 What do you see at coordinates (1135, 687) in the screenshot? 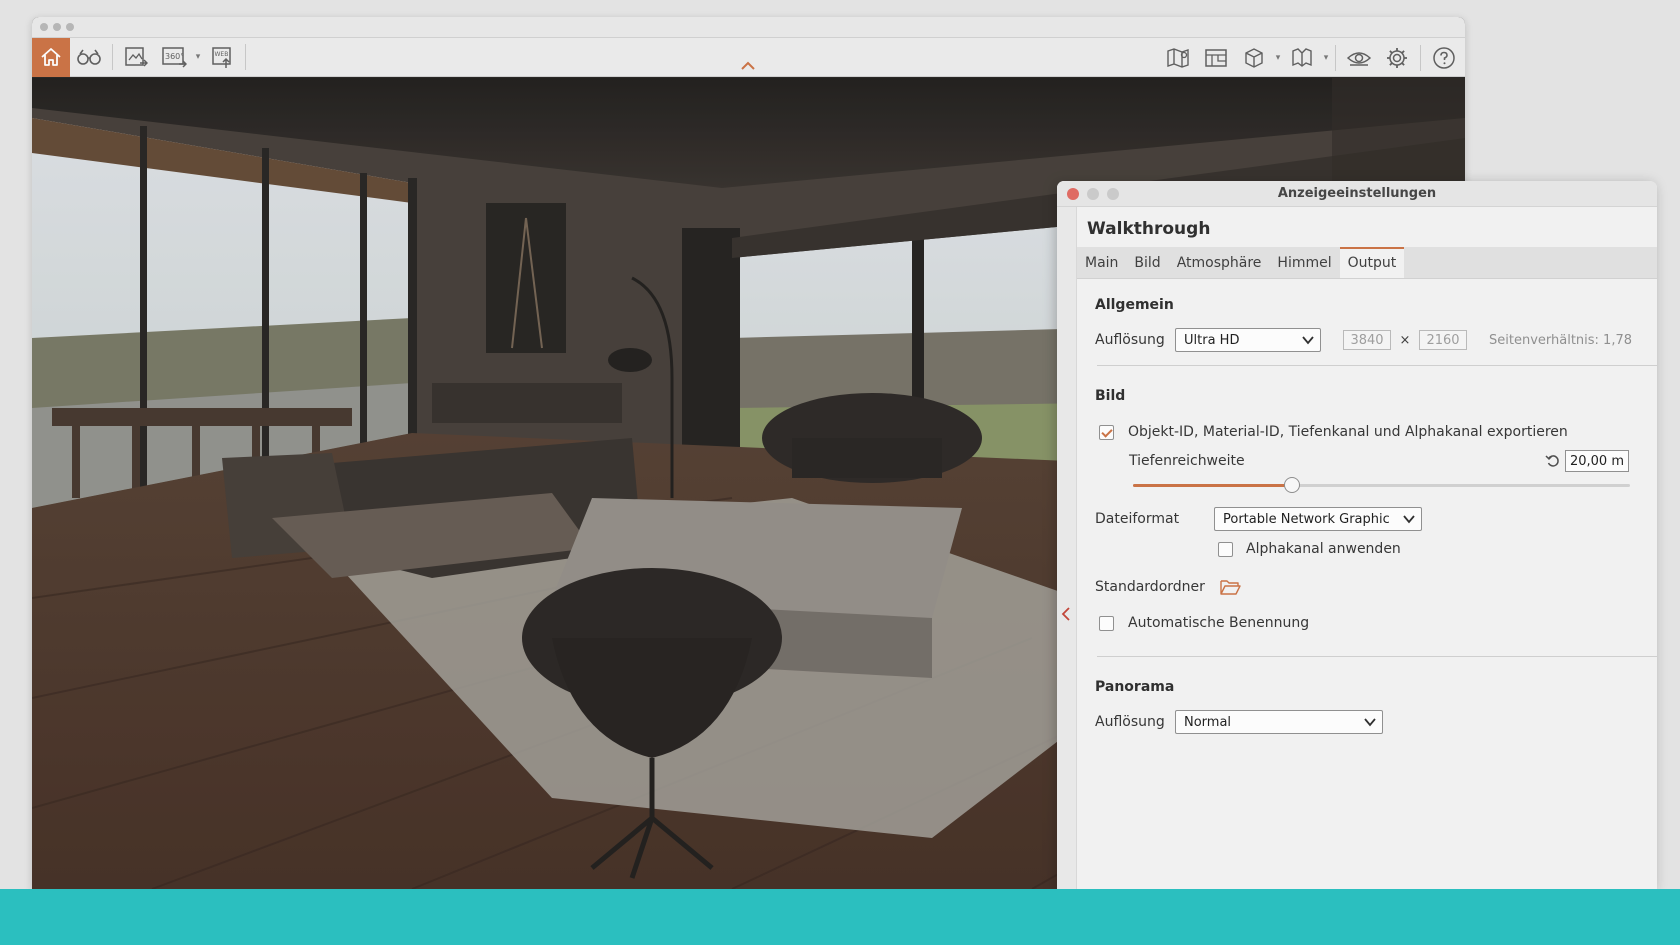
I see `section-title: Panorama` at bounding box center [1135, 687].